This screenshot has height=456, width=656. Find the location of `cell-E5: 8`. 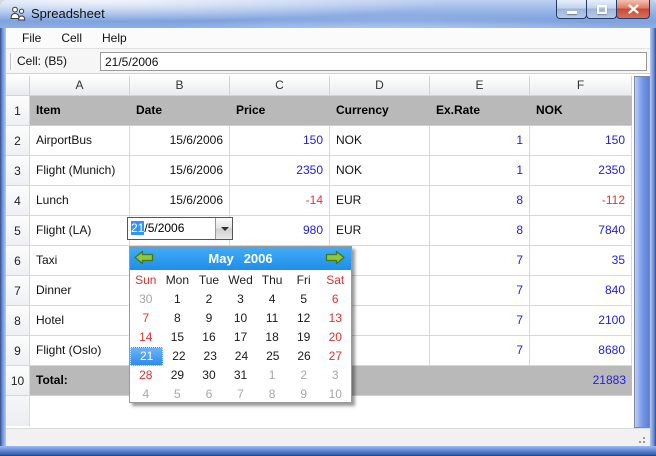

cell-E5: 8 is located at coordinates (480, 231).